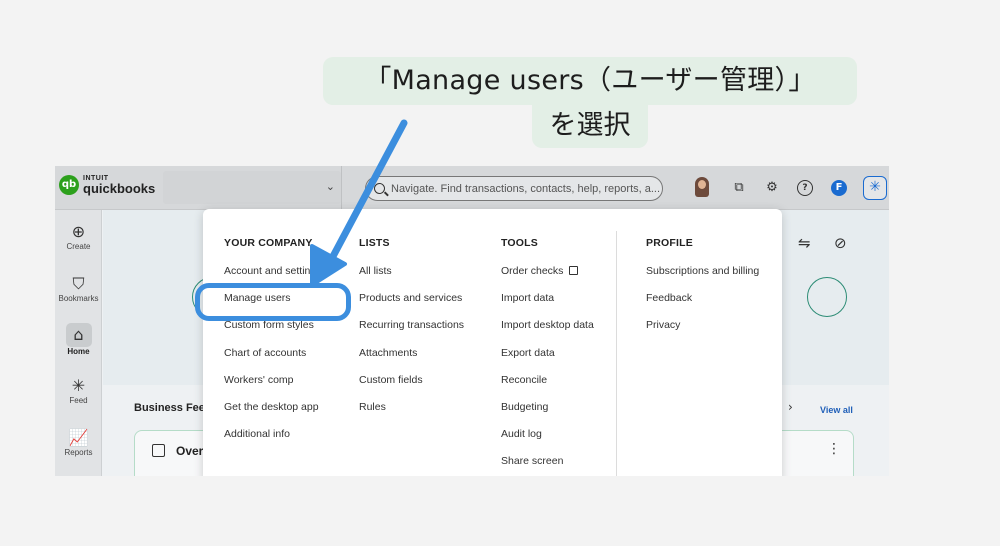  I want to click on plus-circle-icon: ⊕, so click(78, 231).